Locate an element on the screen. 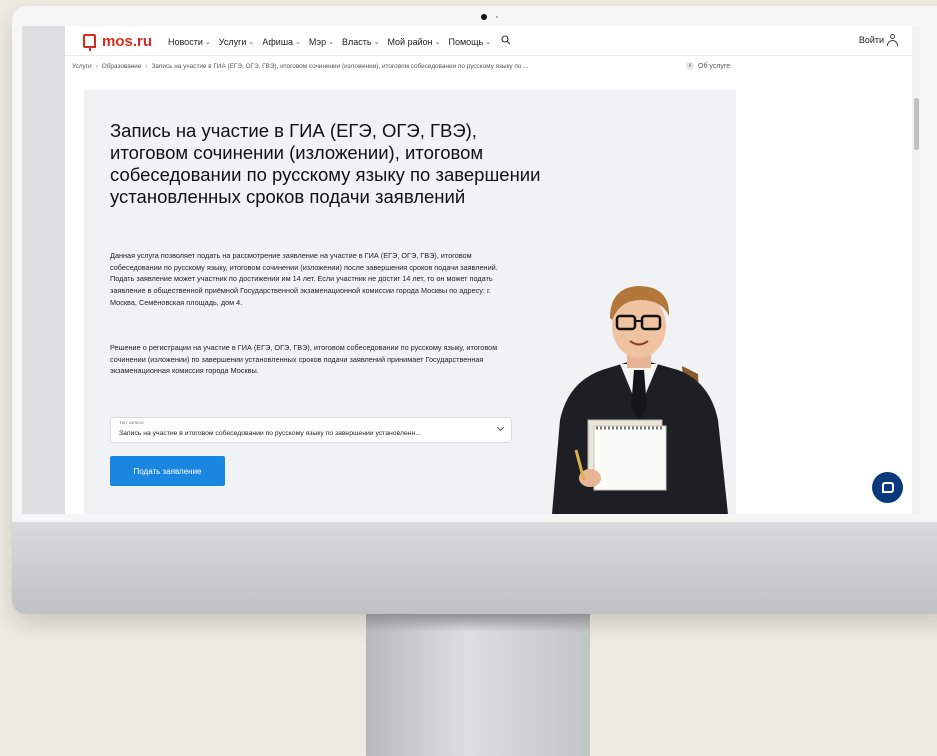 This screenshot has width=937, height=756. nav-item-events: Афиша ⌄ is located at coordinates (281, 41).